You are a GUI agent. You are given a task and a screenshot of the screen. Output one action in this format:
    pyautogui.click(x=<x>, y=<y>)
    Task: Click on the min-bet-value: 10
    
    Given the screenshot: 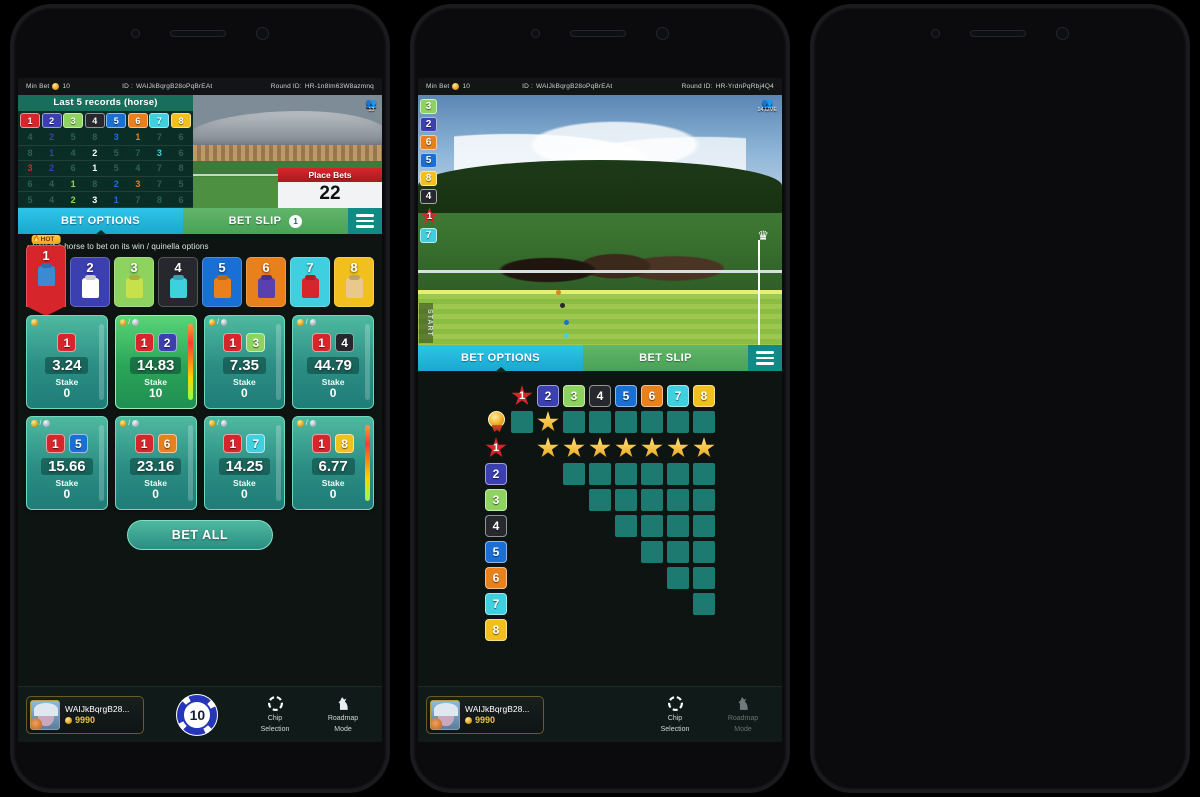 What is the action you would take?
    pyautogui.click(x=466, y=86)
    